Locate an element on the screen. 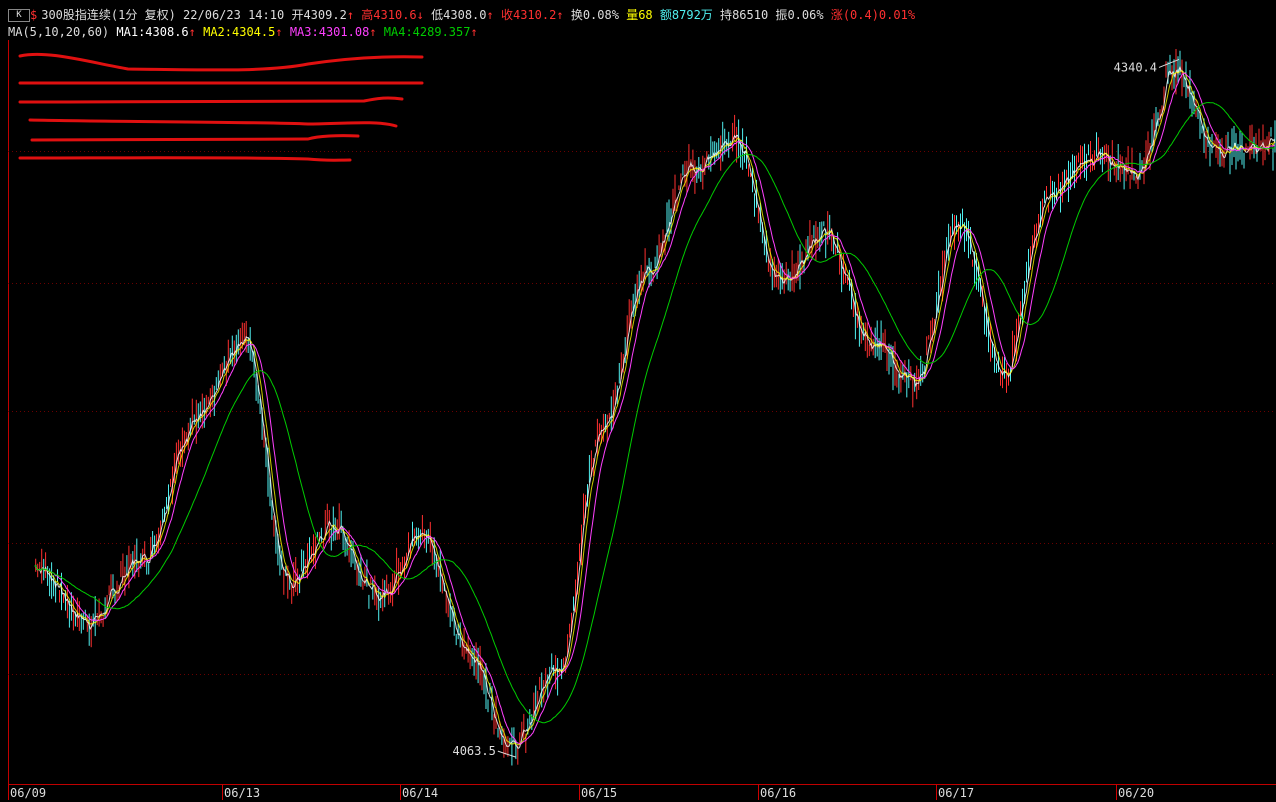 This screenshot has width=1276, height=802. dollar-icon: $ is located at coordinates (34, 15).